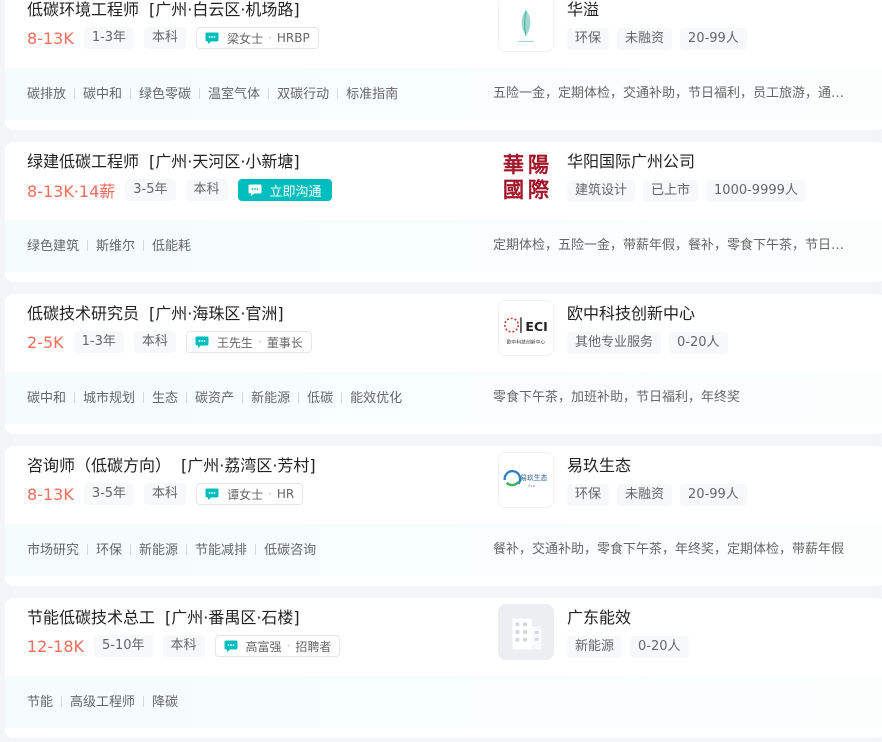  What do you see at coordinates (601, 191) in the screenshot?
I see `industry-tag: 建筑设计` at bounding box center [601, 191].